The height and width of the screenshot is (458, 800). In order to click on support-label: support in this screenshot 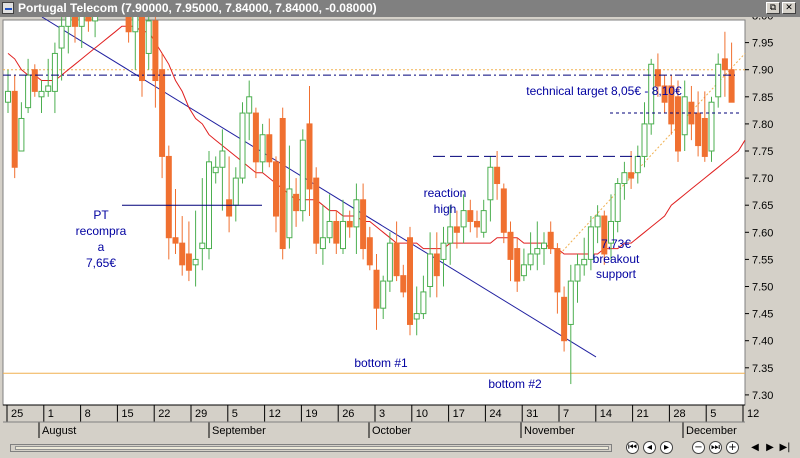, I will do `click(616, 274)`.